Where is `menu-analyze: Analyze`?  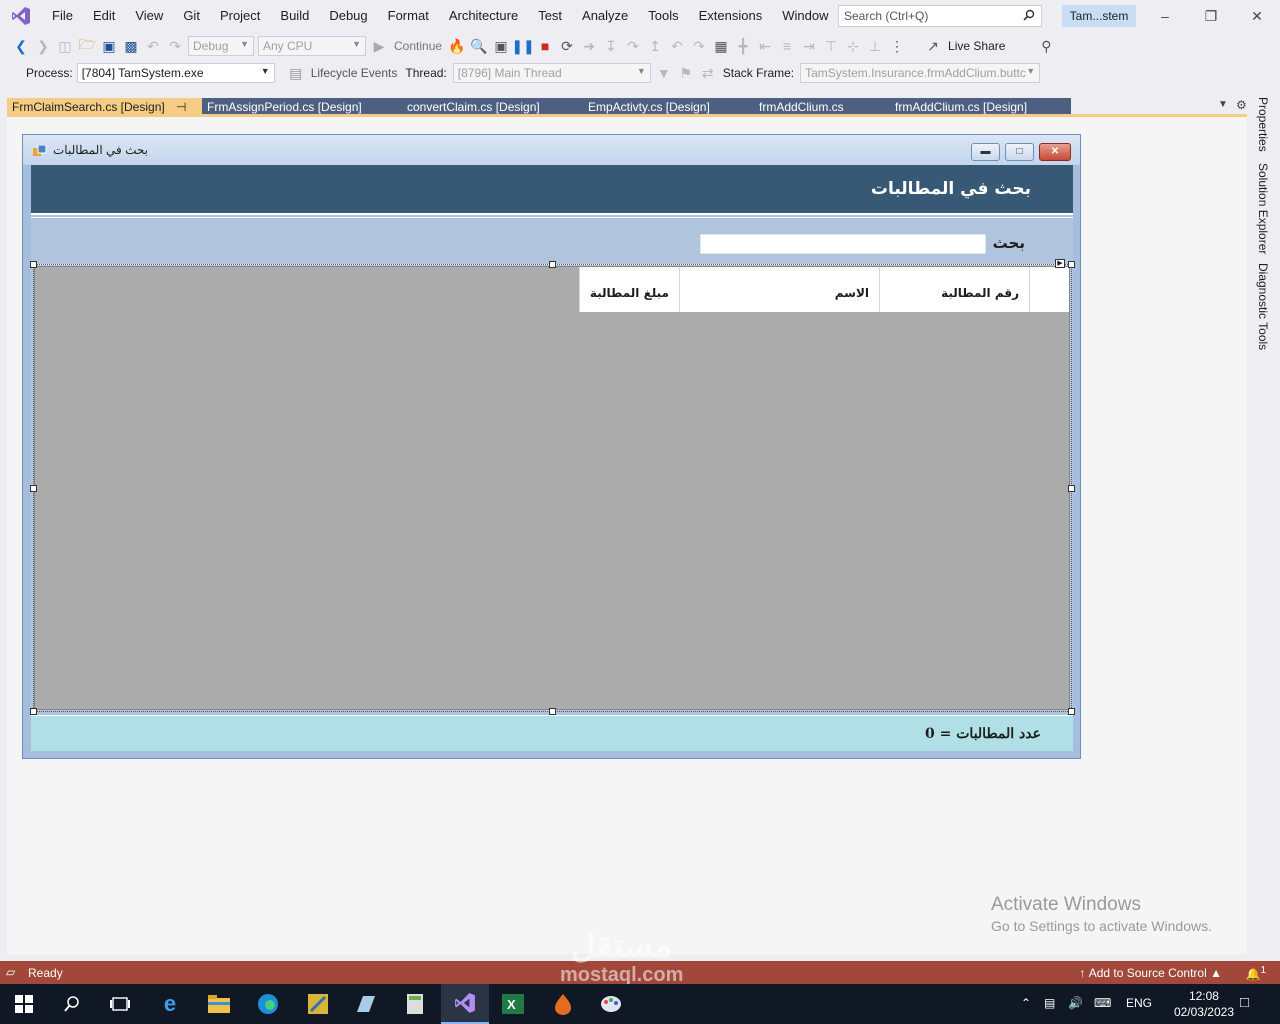
menu-analyze: Analyze is located at coordinates (605, 16).